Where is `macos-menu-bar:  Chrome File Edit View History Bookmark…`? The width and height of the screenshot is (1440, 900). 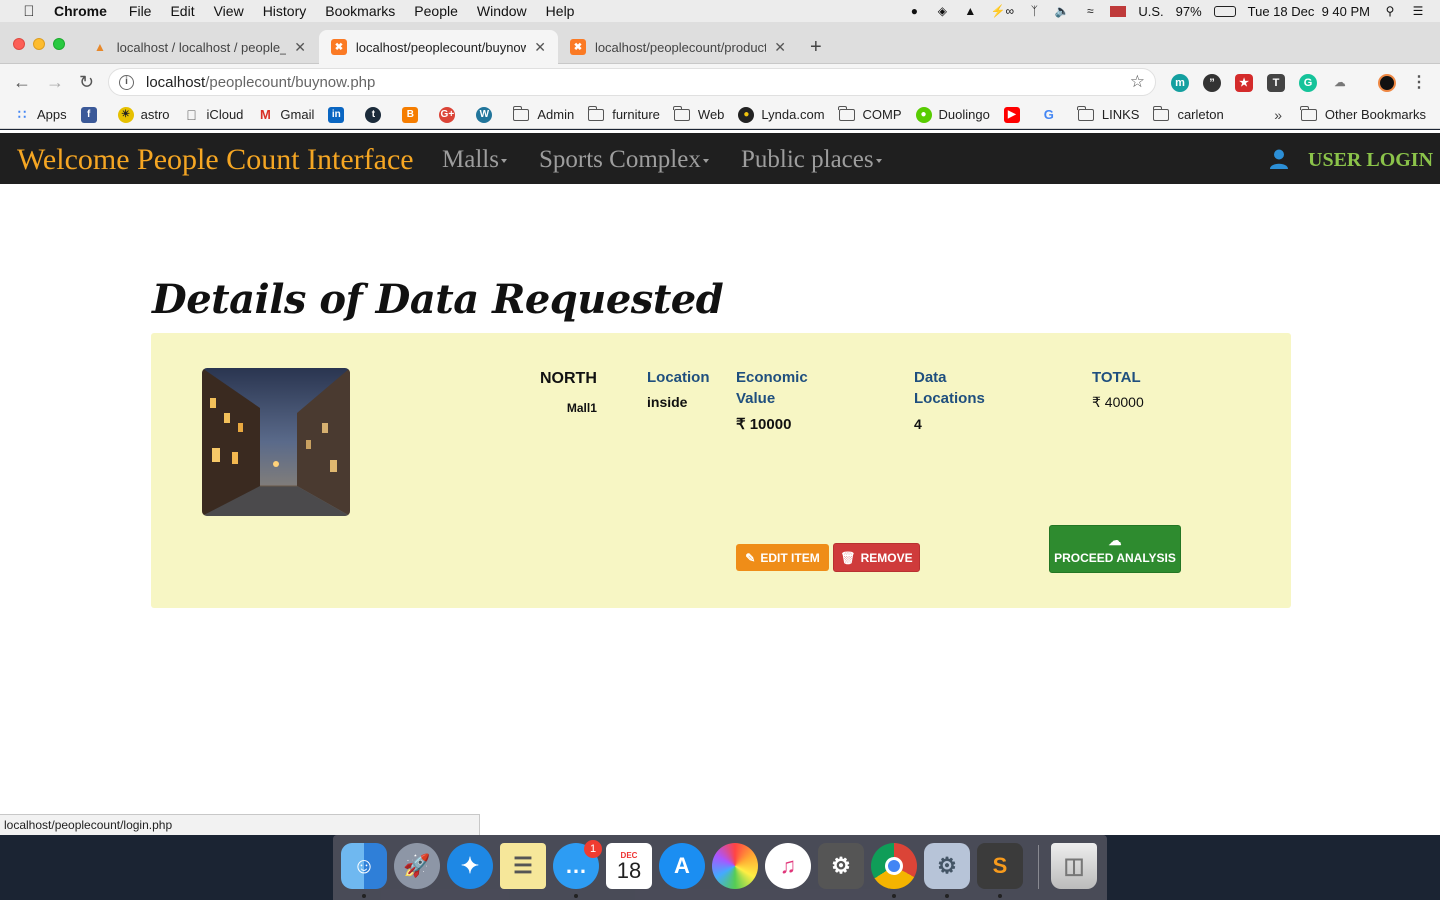 macos-menu-bar:  Chrome File Edit View History Bookmark… is located at coordinates (720, 11).